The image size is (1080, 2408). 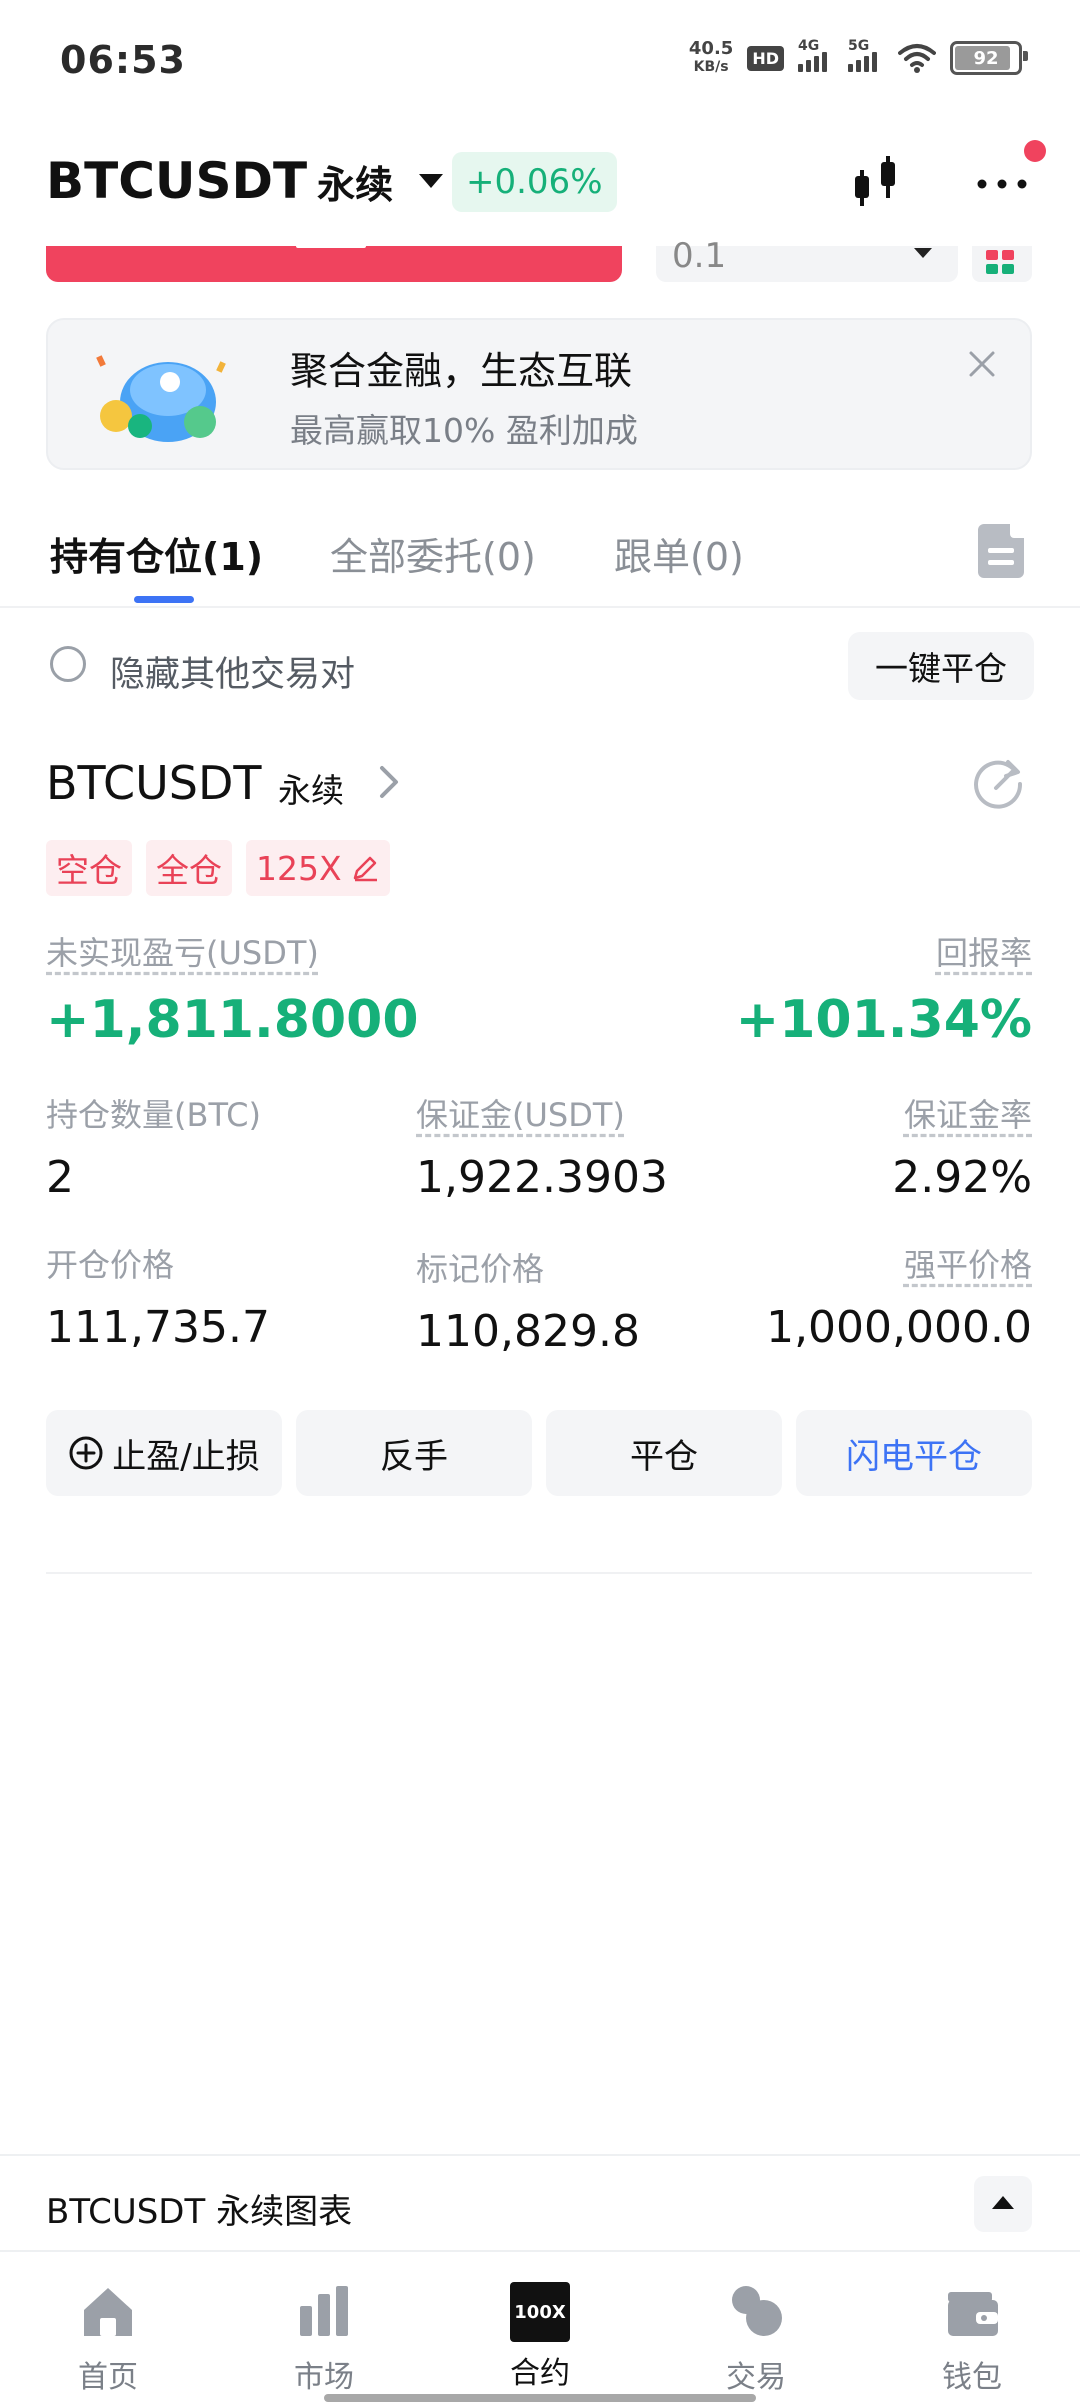 What do you see at coordinates (756, 2377) in the screenshot?
I see `nav-label-trade: 交易` at bounding box center [756, 2377].